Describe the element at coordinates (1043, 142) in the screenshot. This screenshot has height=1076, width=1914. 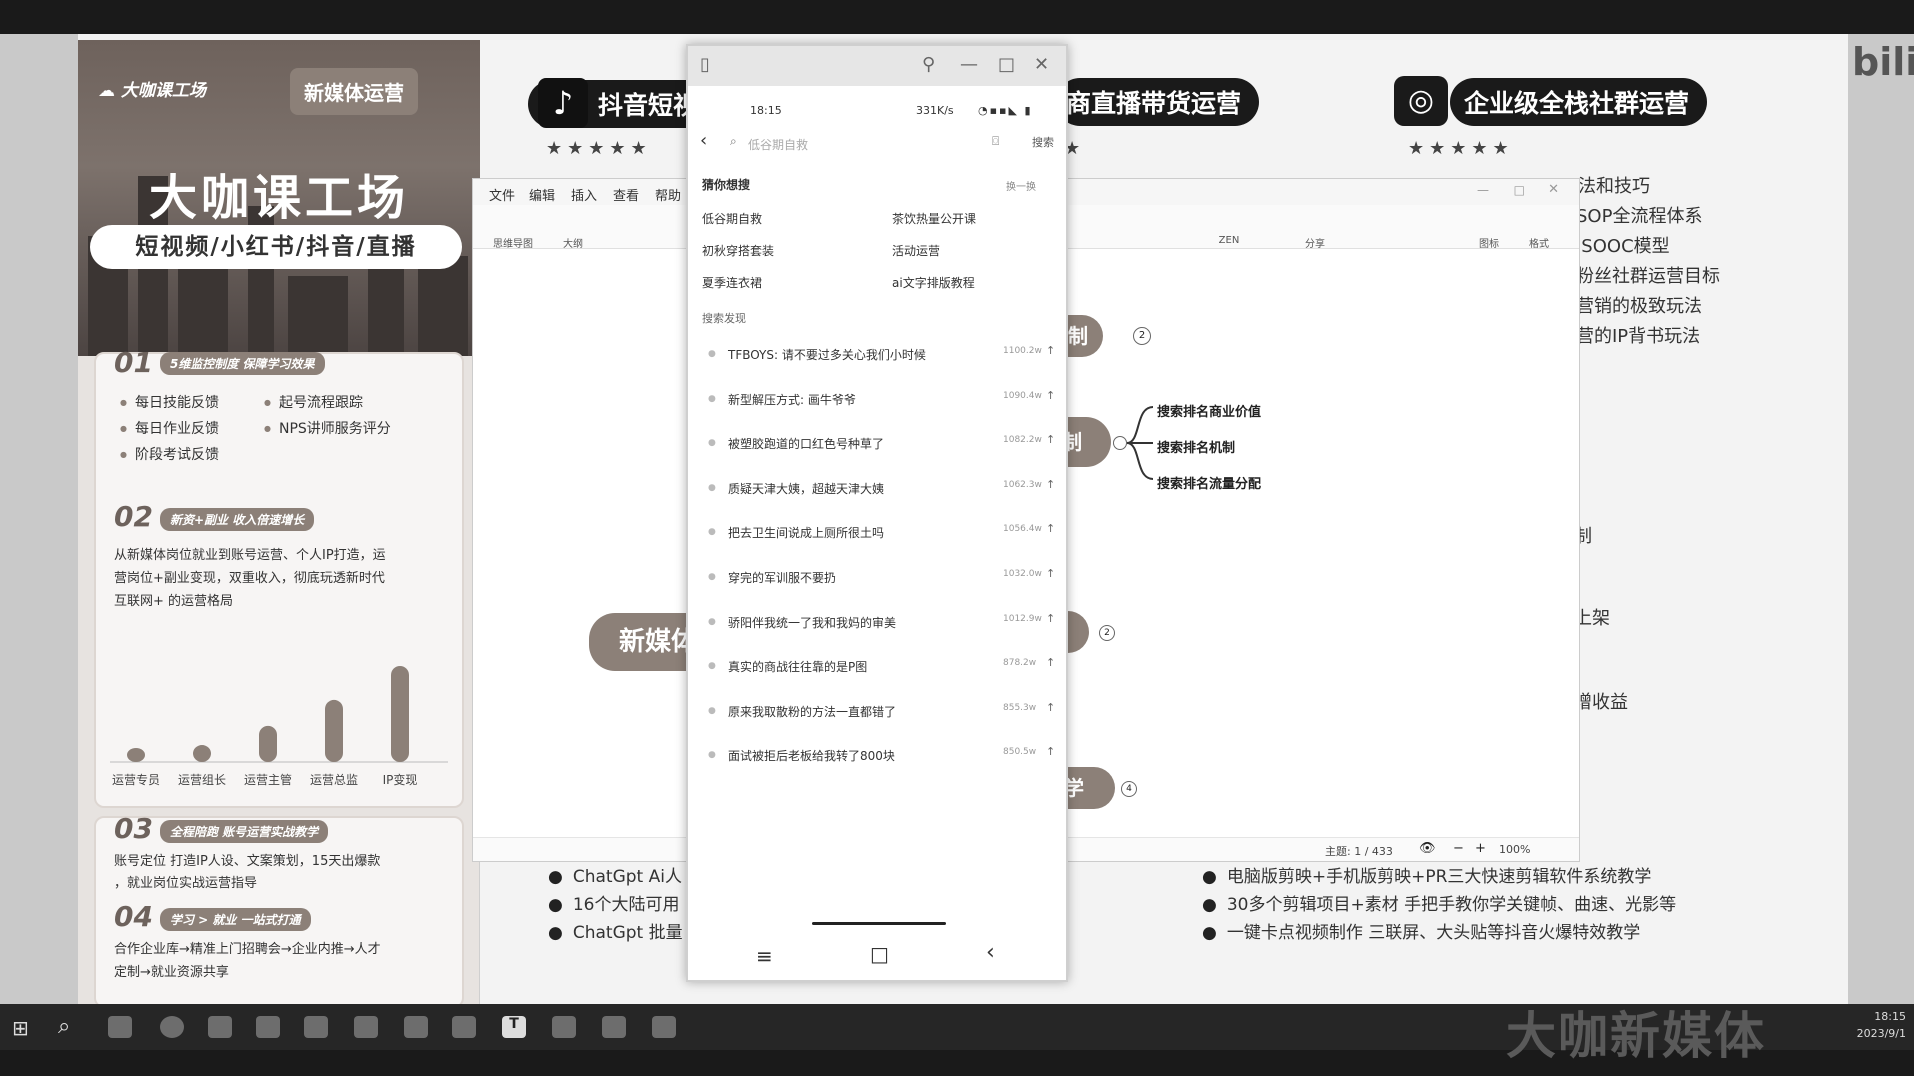
I see `search-button: 搜索` at that location.